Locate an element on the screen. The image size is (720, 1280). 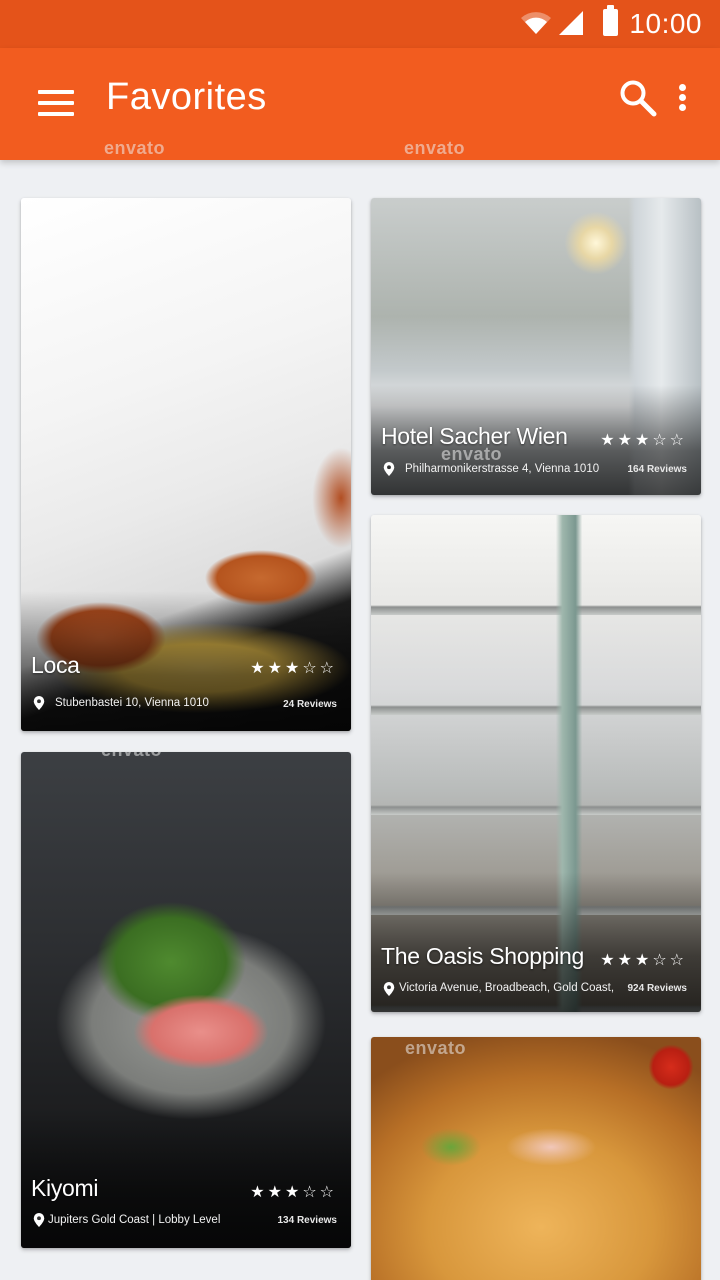
card-address: Stubenbastei 10, Vienna 1010 is located at coordinates (132, 703).